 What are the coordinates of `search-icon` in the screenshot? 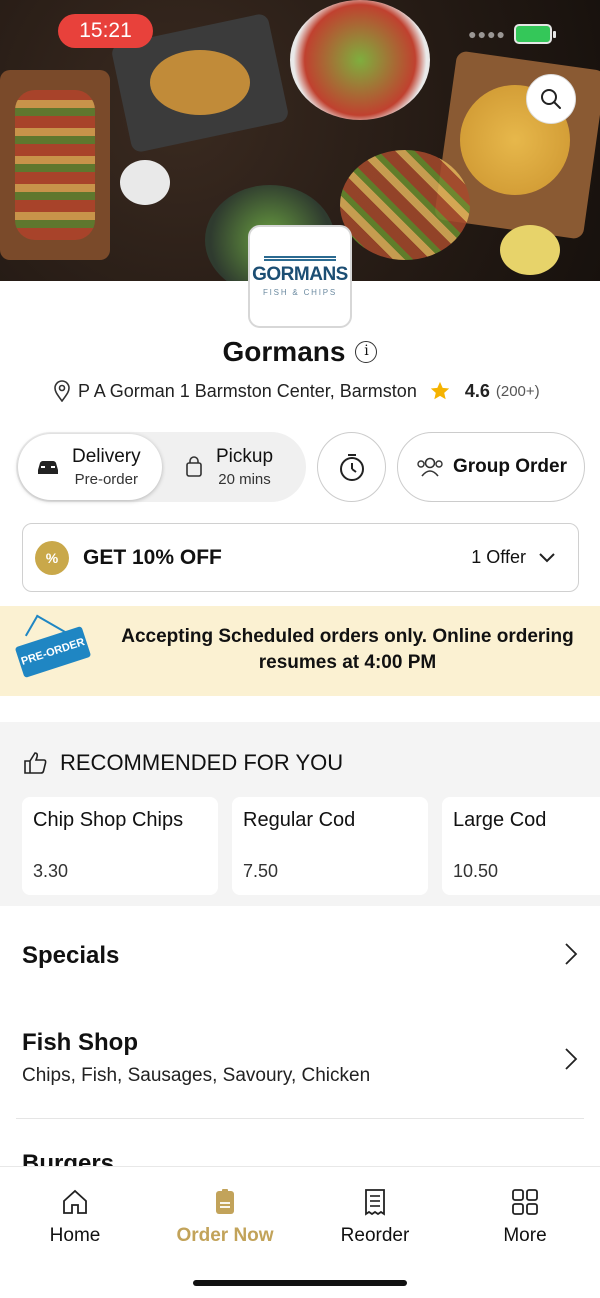 It's located at (551, 99).